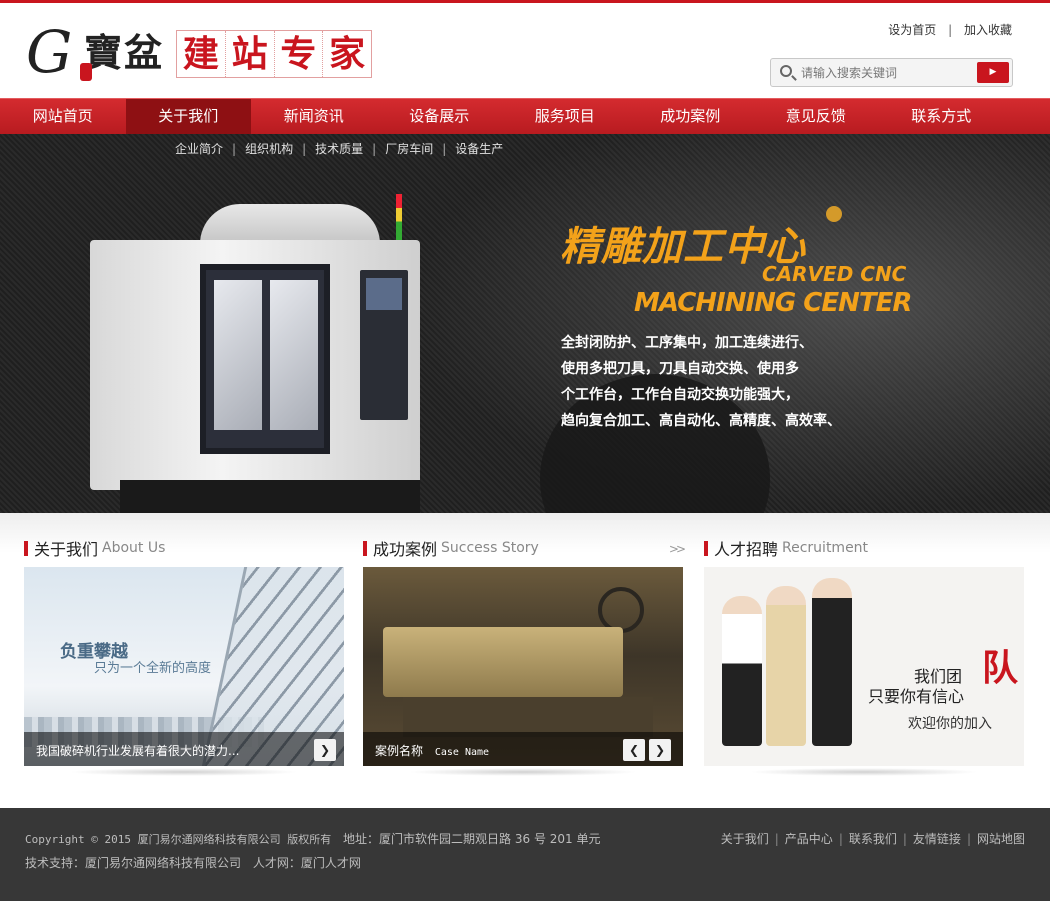  I want to click on search-submit-button: ▶, so click(993, 72).